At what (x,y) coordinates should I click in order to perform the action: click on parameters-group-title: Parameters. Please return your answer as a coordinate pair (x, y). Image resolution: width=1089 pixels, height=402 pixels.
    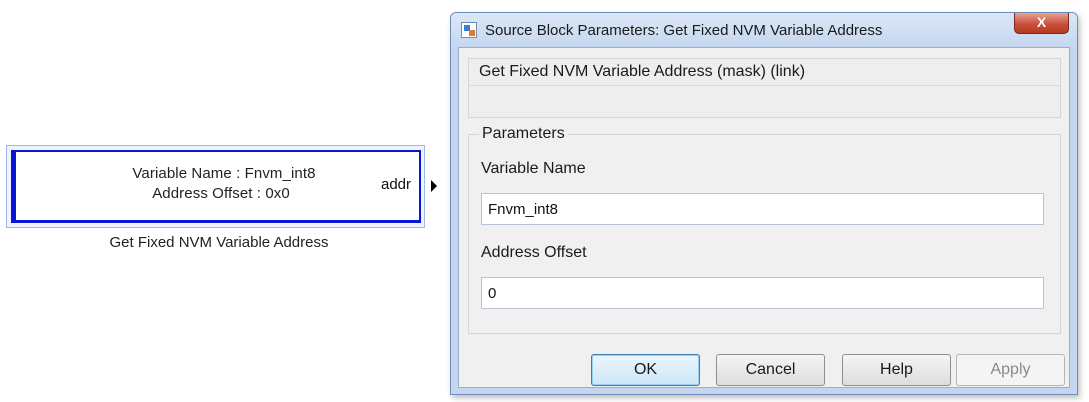
    Looking at the image, I should click on (523, 134).